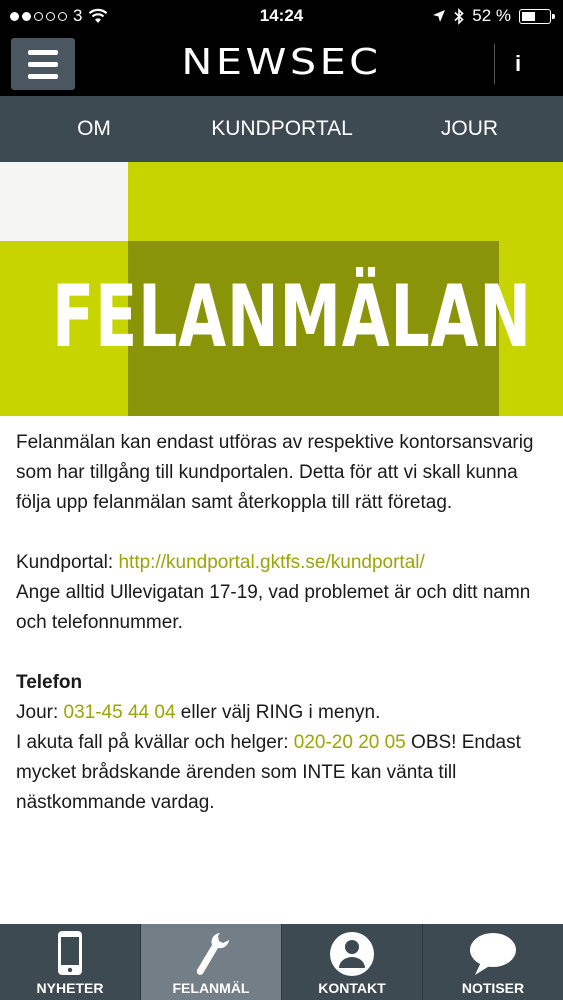 Image resolution: width=563 pixels, height=1000 pixels. I want to click on nav-kontakt: KONTAKT, so click(352, 962).